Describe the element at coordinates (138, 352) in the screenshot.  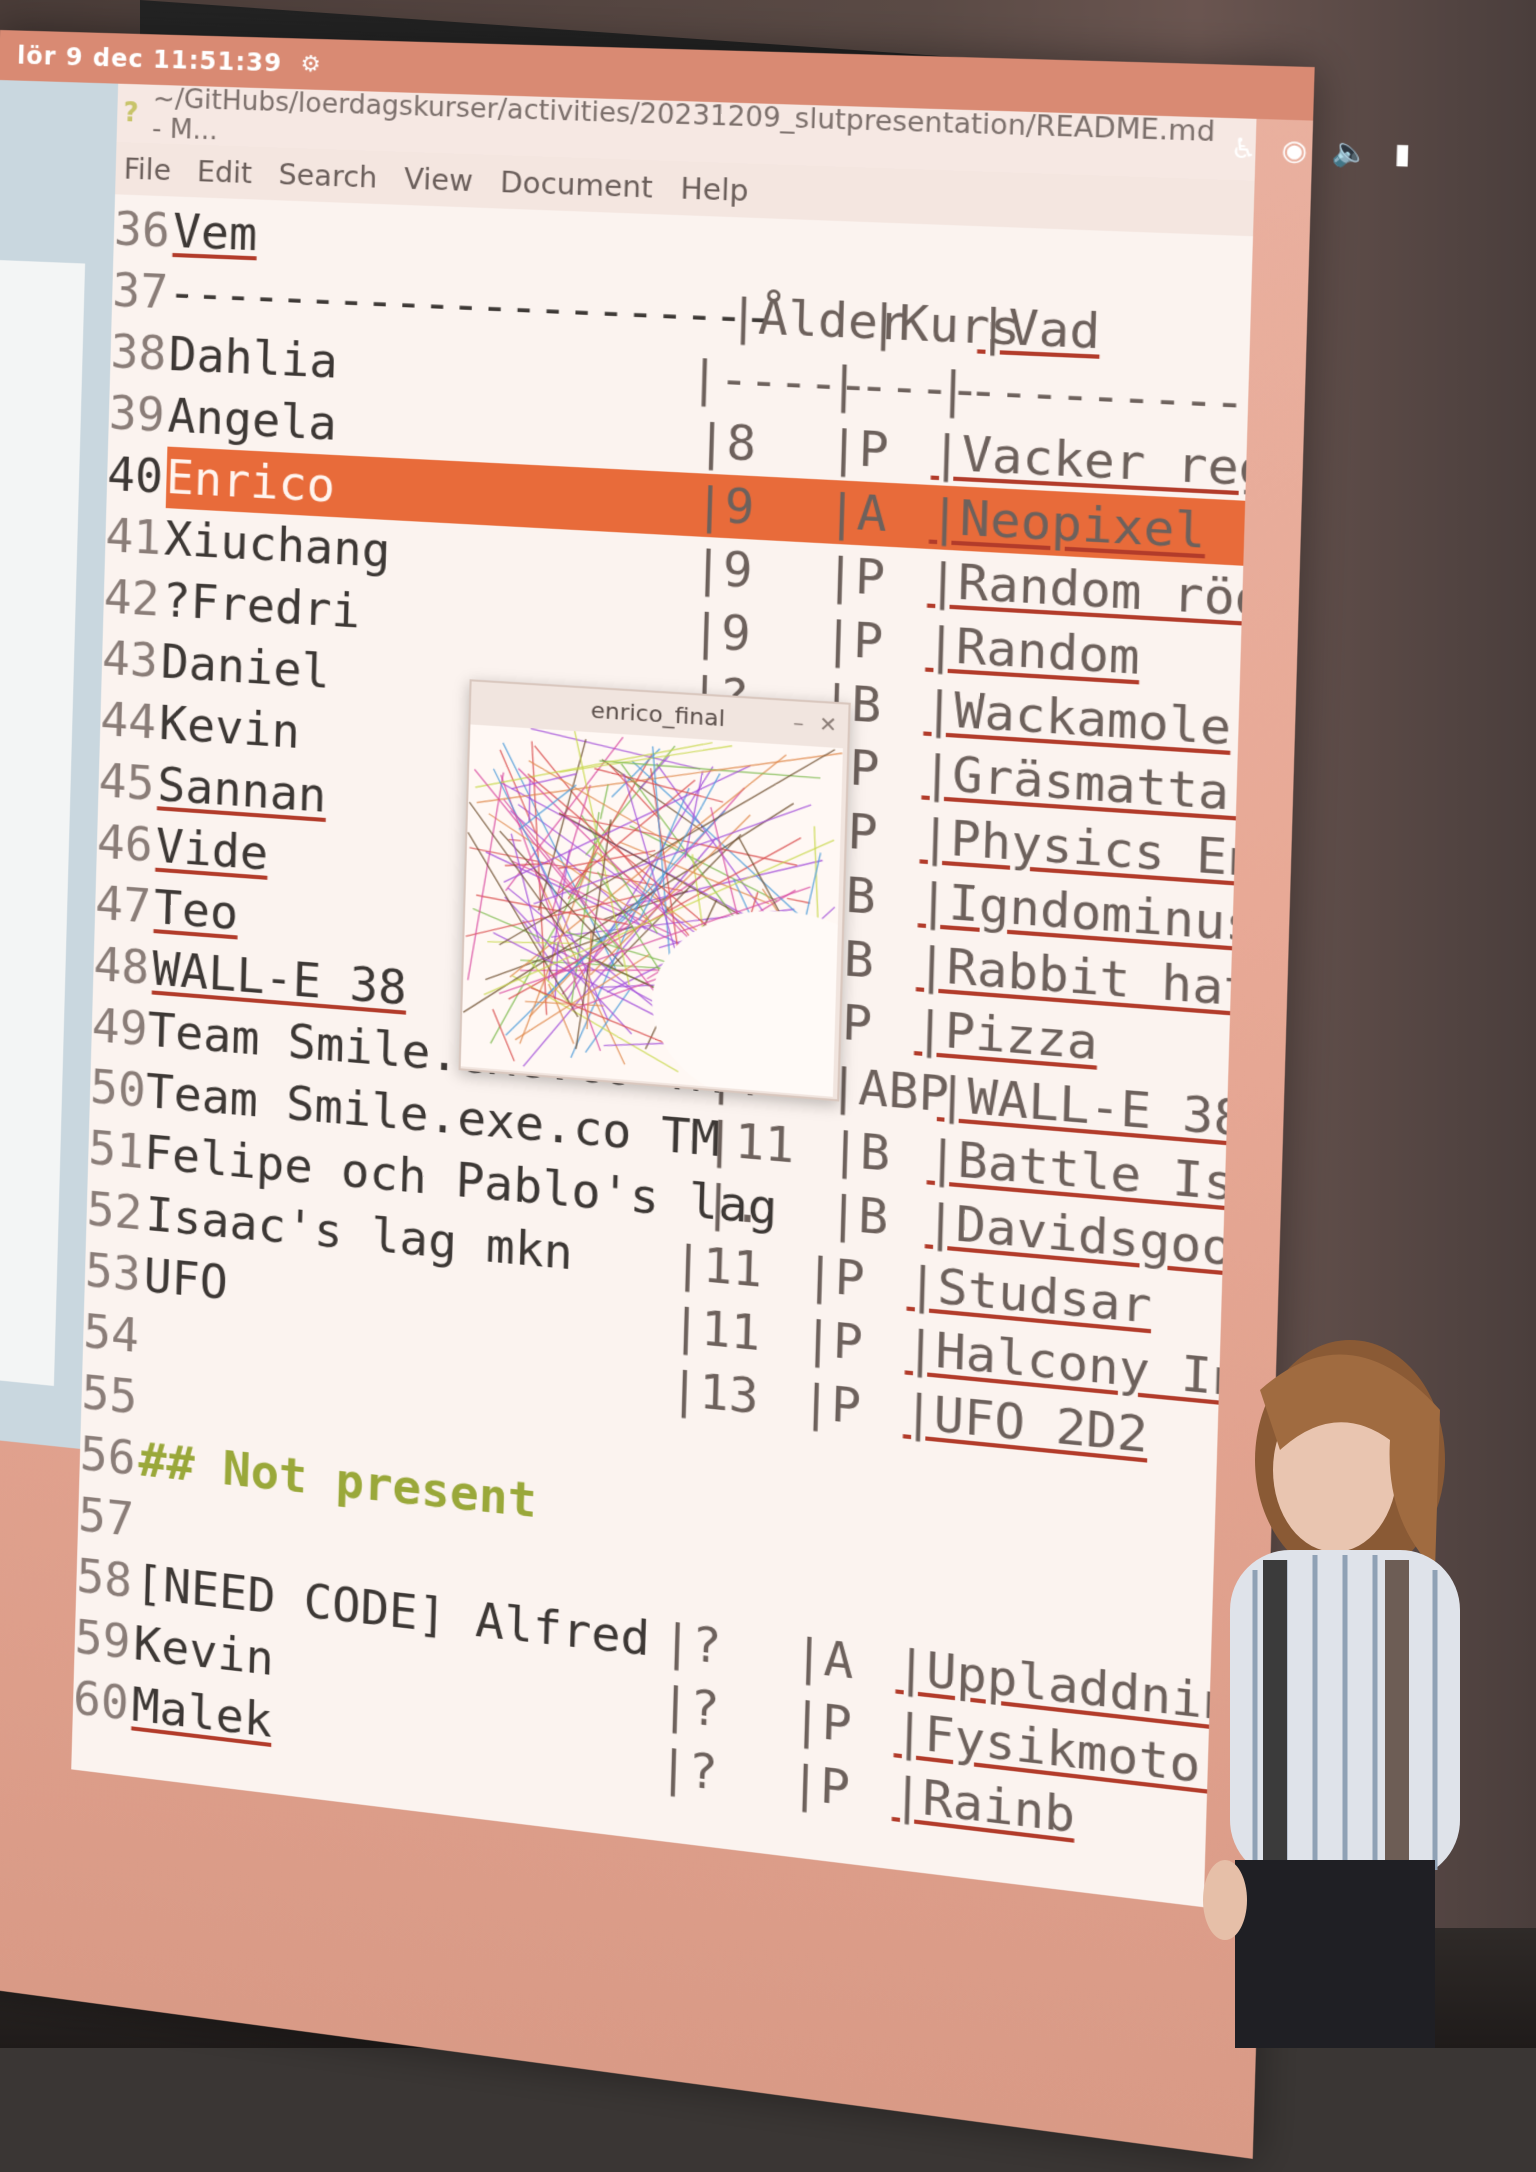
I see `line-number: 38` at that location.